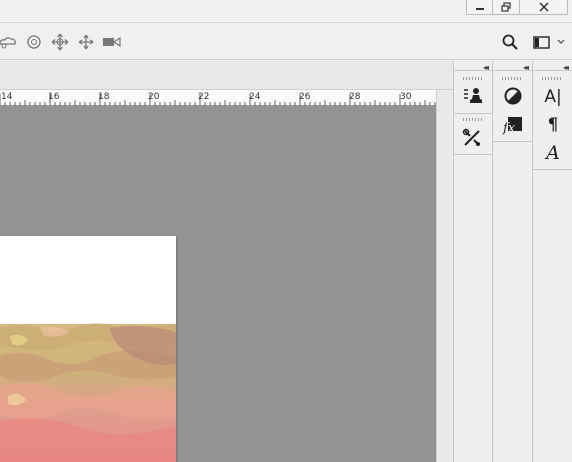  Describe the element at coordinates (88, 392) in the screenshot. I see `document-image` at that location.